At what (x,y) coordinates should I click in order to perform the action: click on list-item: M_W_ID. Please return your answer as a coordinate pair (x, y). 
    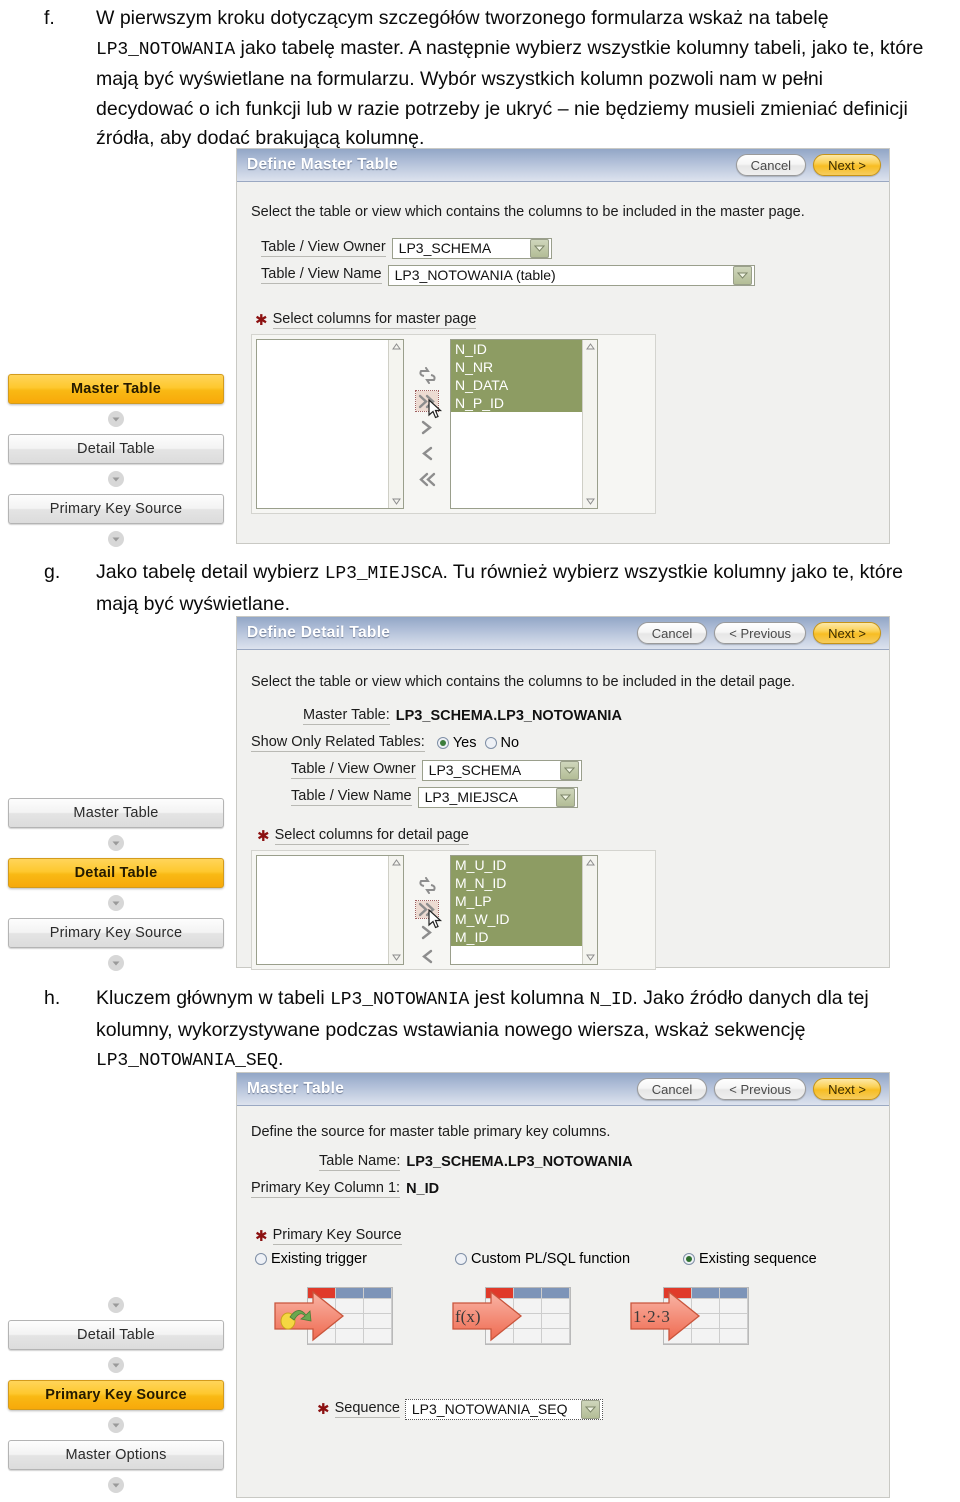
    Looking at the image, I should click on (516, 919).